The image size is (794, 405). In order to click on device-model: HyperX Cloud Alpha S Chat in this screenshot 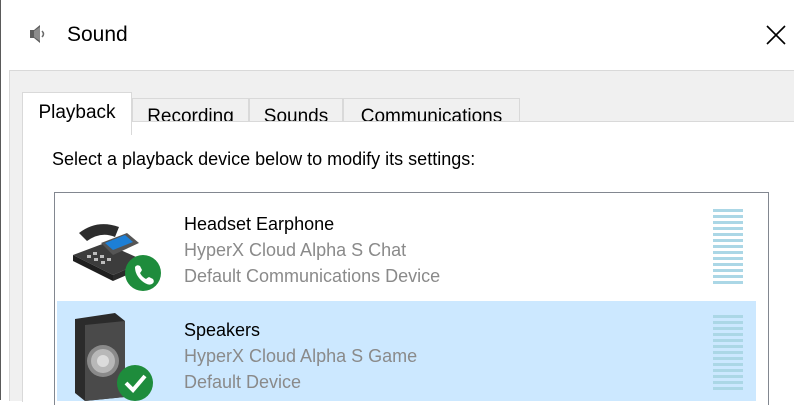, I will do `click(295, 250)`.